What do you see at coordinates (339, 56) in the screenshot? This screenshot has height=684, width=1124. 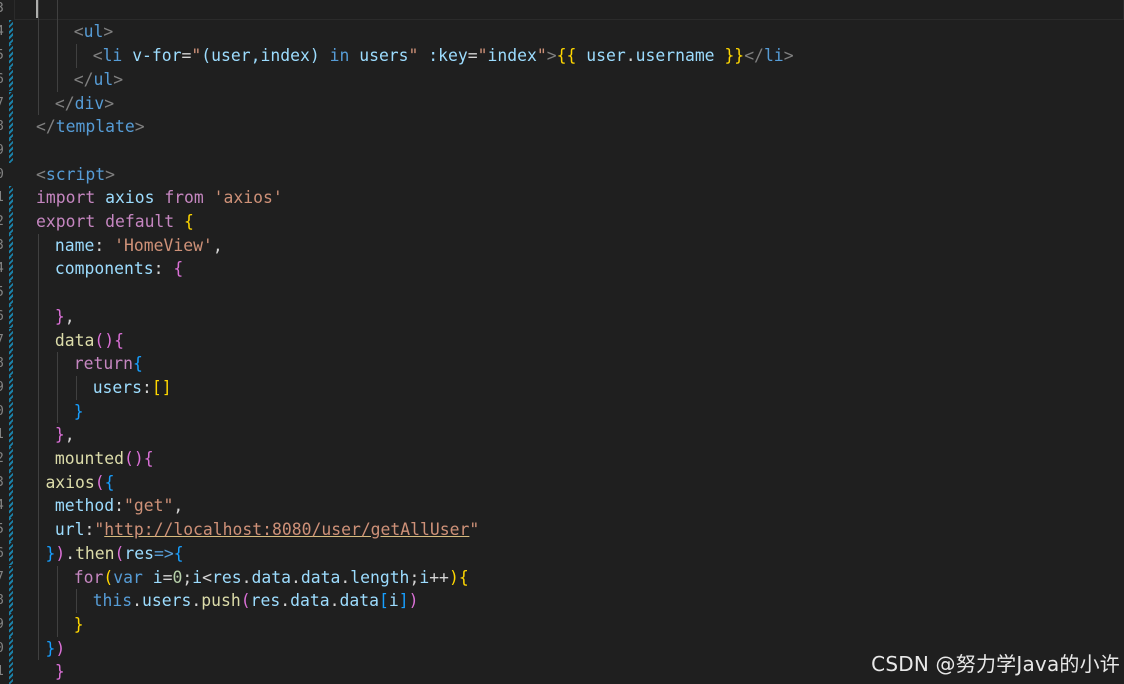 I see `code-token: in` at bounding box center [339, 56].